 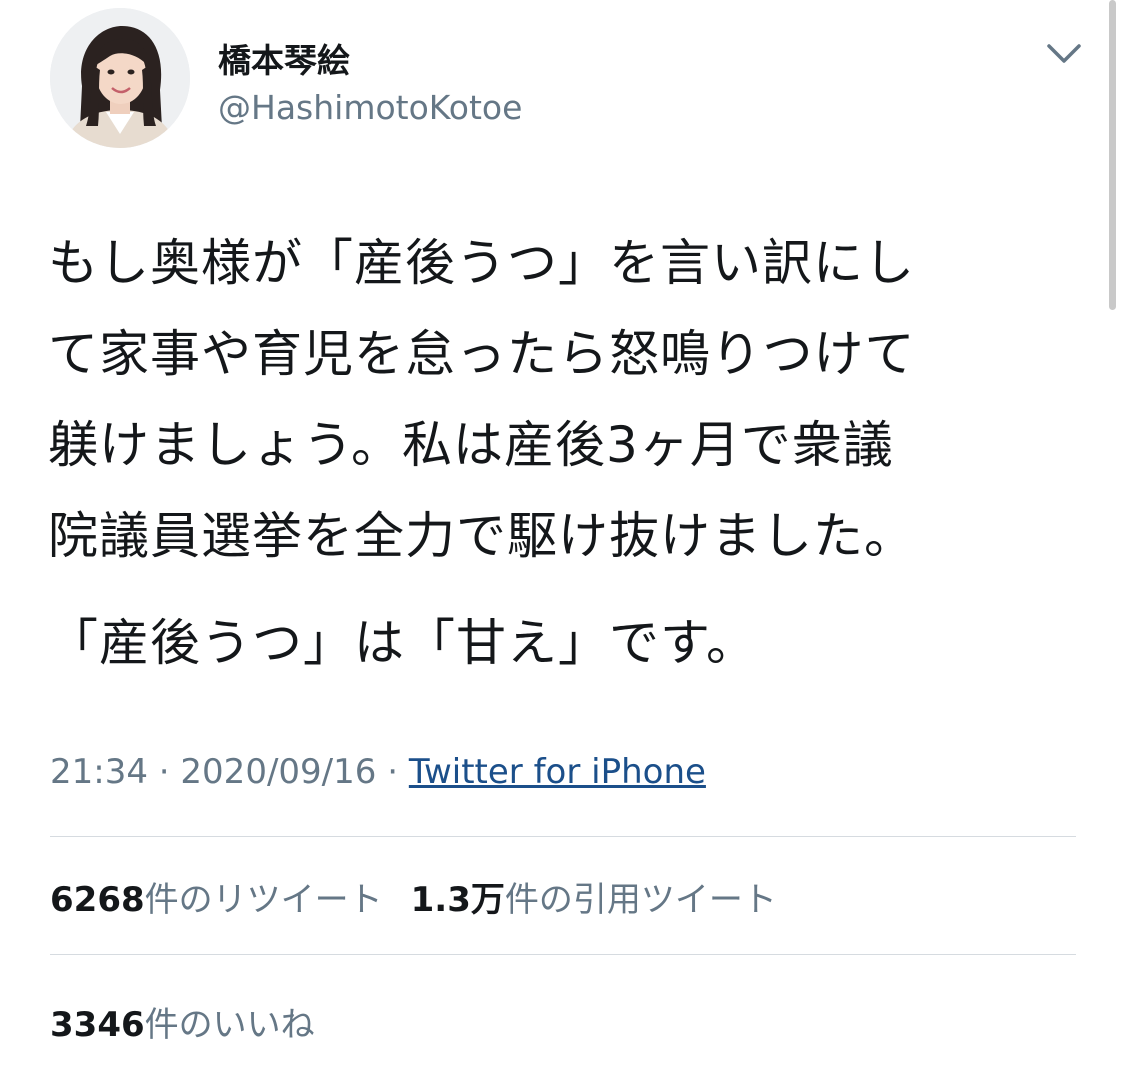 What do you see at coordinates (97, 1025) in the screenshot?
I see `likes-count: 3346` at bounding box center [97, 1025].